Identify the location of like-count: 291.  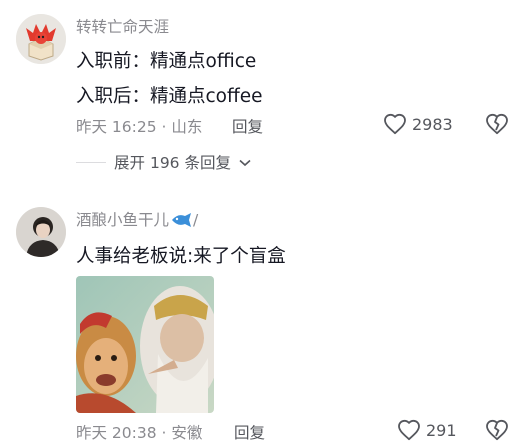
(441, 430).